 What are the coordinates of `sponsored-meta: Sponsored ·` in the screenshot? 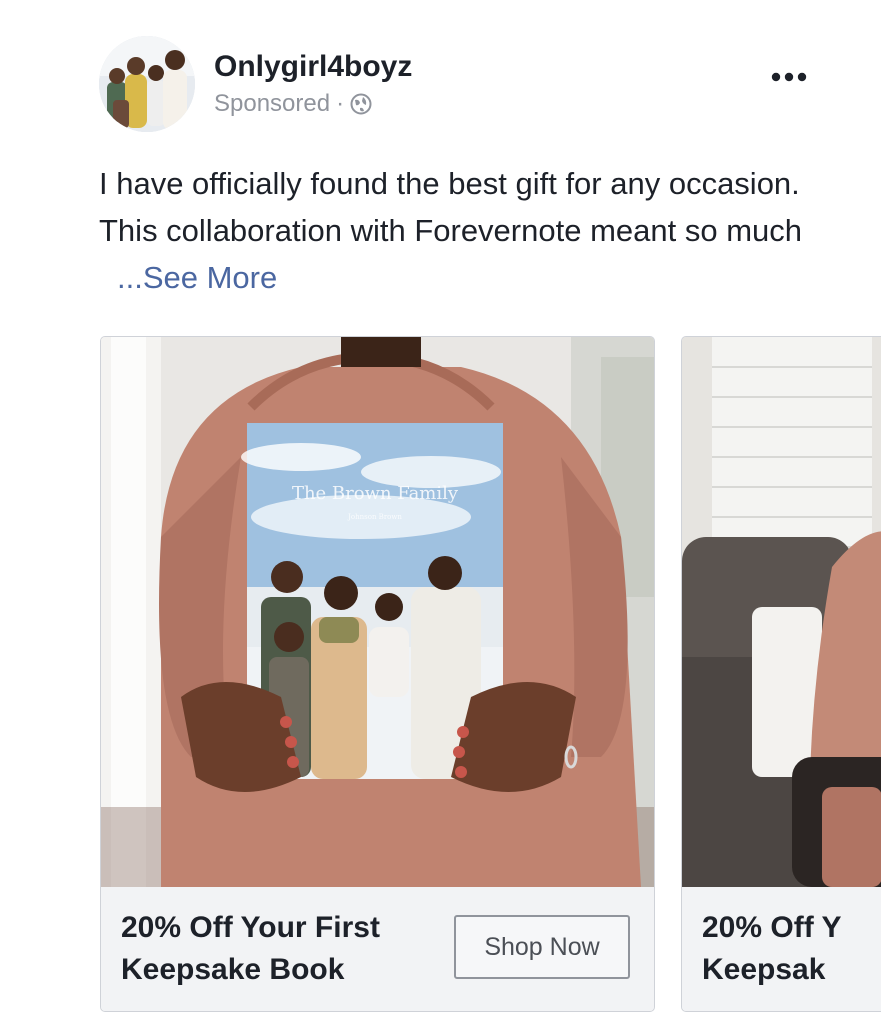 It's located at (293, 104).